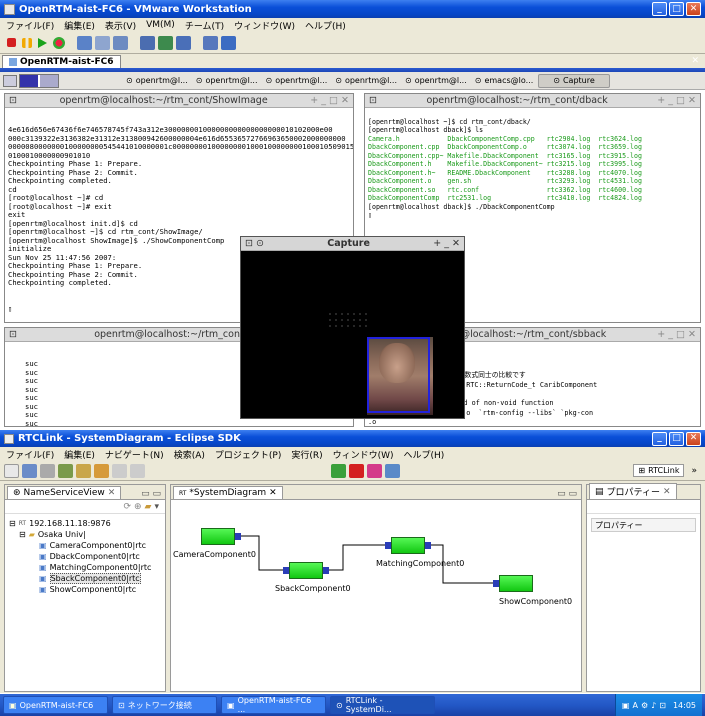 The width and height of the screenshot is (705, 716). I want to click on menu-vm: VM(M), so click(160, 25).